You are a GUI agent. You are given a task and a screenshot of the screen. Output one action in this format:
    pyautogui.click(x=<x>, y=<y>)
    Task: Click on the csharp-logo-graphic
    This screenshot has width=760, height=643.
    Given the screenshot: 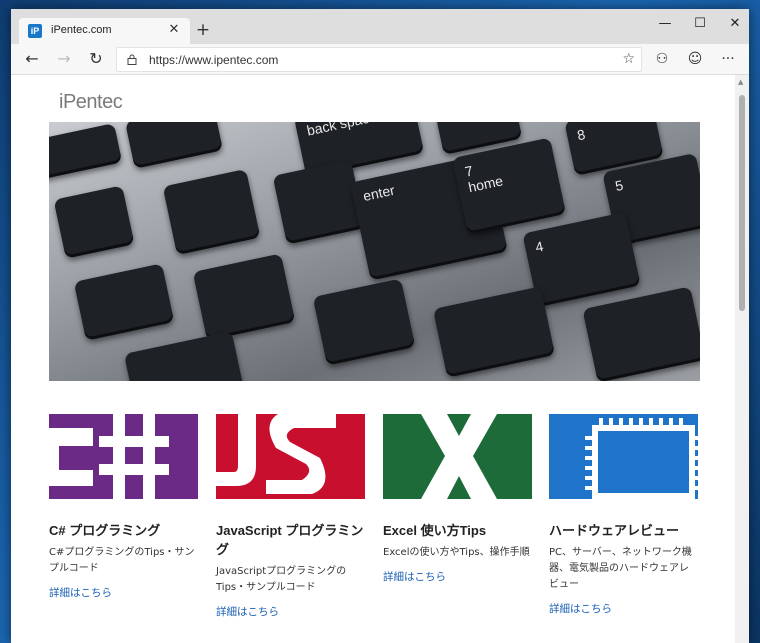 What is the action you would take?
    pyautogui.click(x=123, y=456)
    